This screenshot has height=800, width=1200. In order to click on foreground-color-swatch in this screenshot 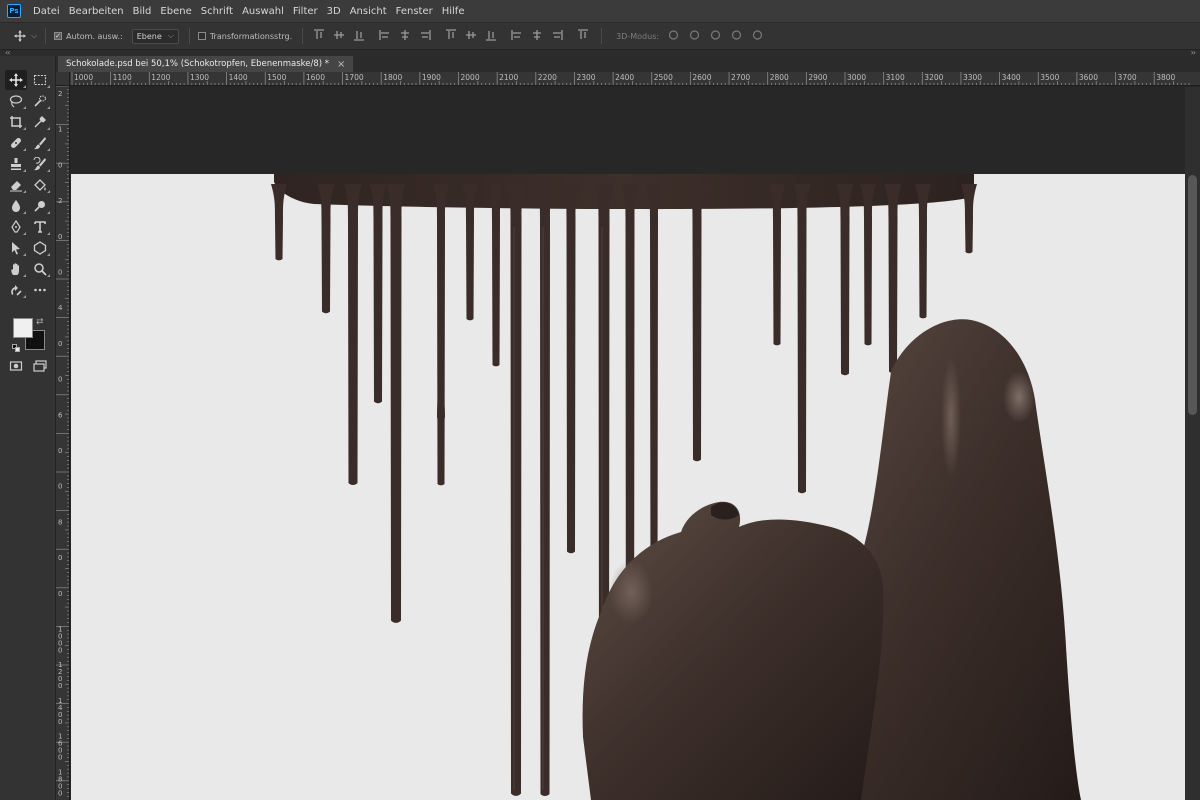, I will do `click(23, 328)`.